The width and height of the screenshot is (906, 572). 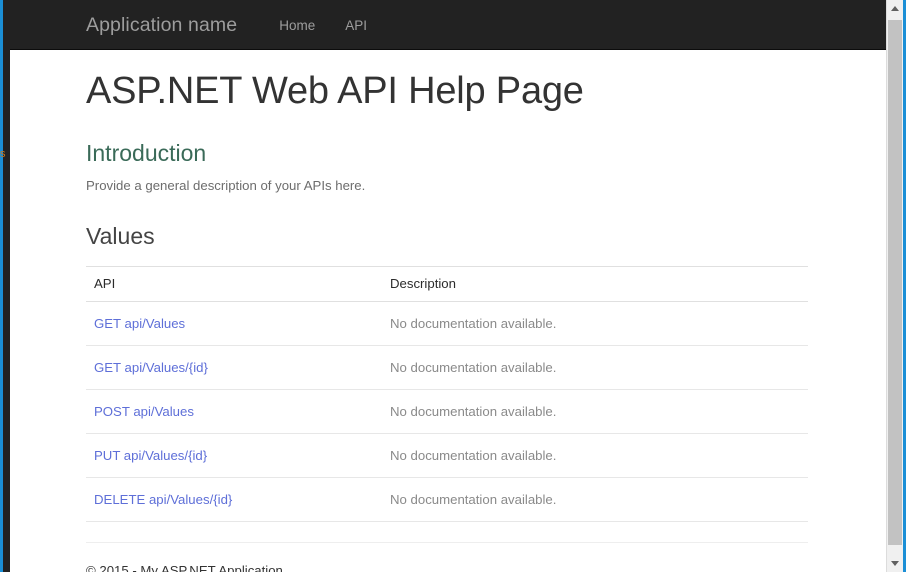 What do you see at coordinates (234, 368) in the screenshot?
I see `table-cell-api: GET api/Values/{id}` at bounding box center [234, 368].